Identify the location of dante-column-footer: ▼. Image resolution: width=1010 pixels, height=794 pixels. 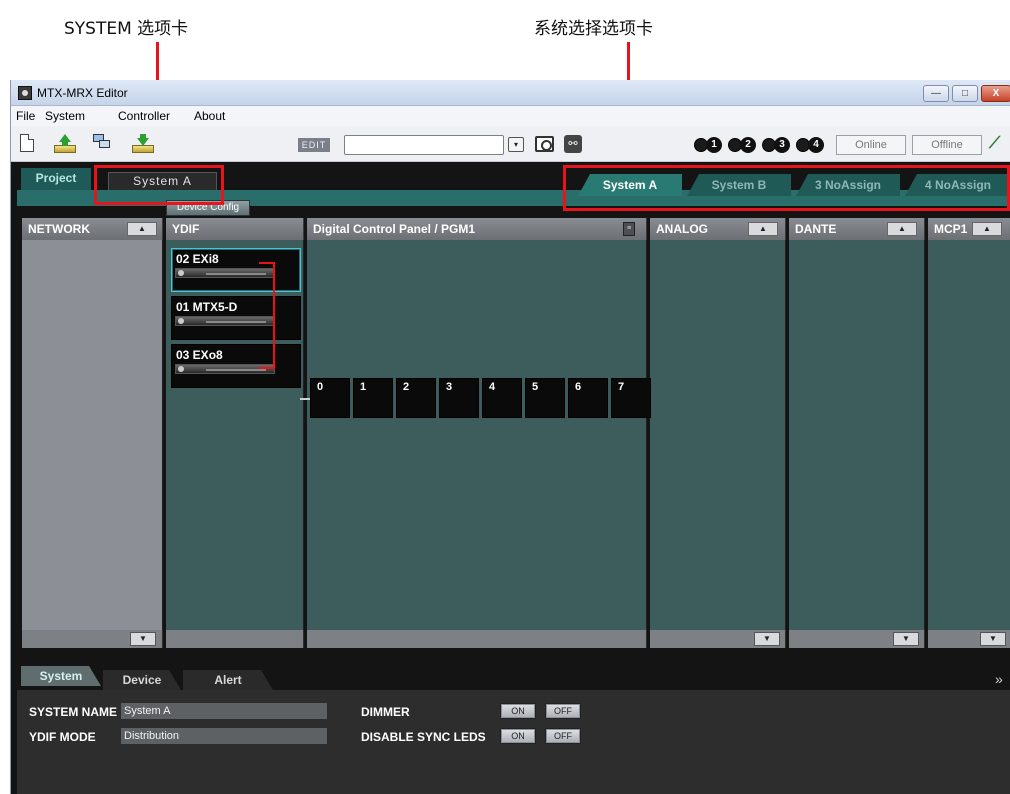
(857, 639).